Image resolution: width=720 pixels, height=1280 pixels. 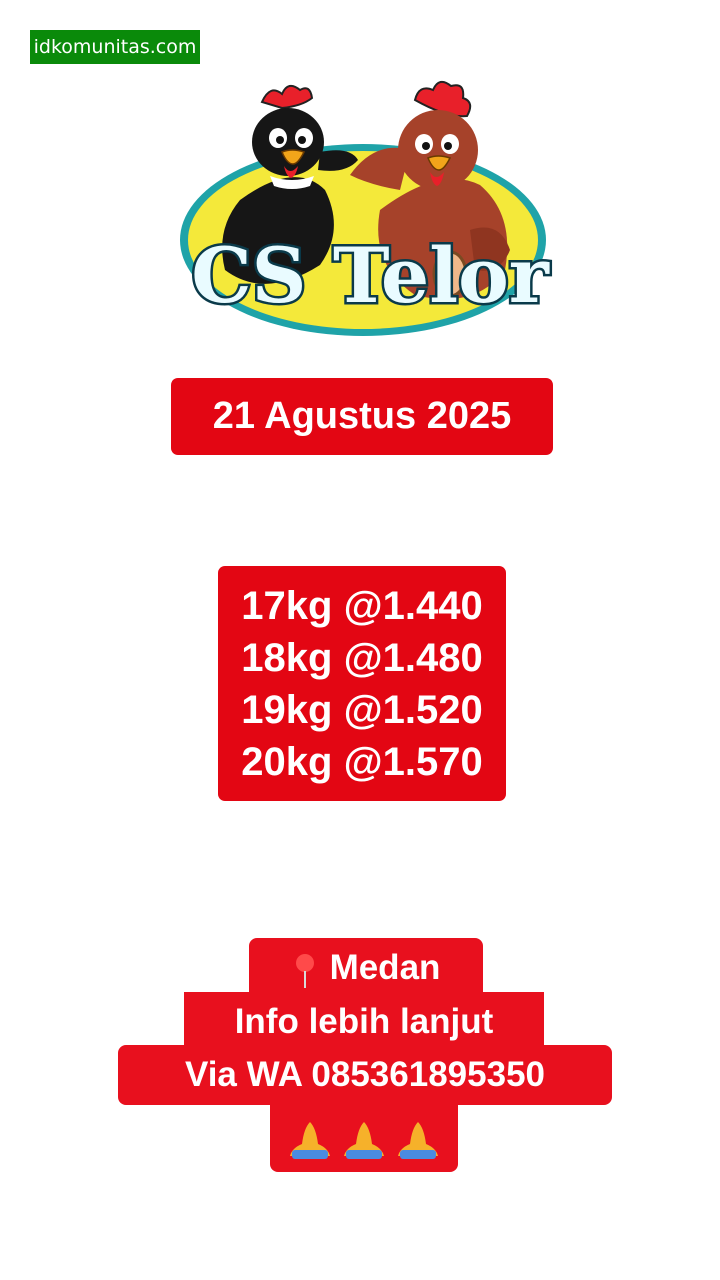 I want to click on watermark-label: idkomunitas.com, so click(x=115, y=47).